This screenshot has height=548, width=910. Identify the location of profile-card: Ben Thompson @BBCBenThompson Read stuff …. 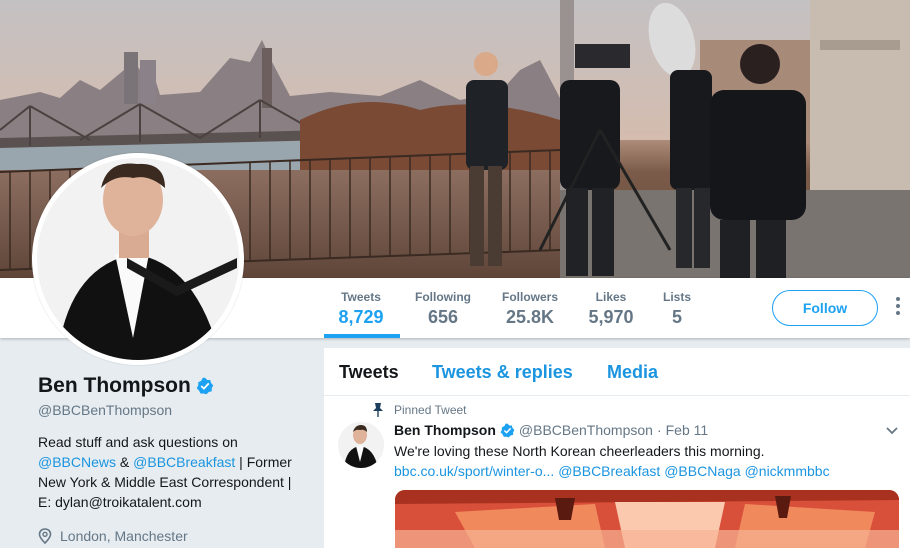
(178, 459).